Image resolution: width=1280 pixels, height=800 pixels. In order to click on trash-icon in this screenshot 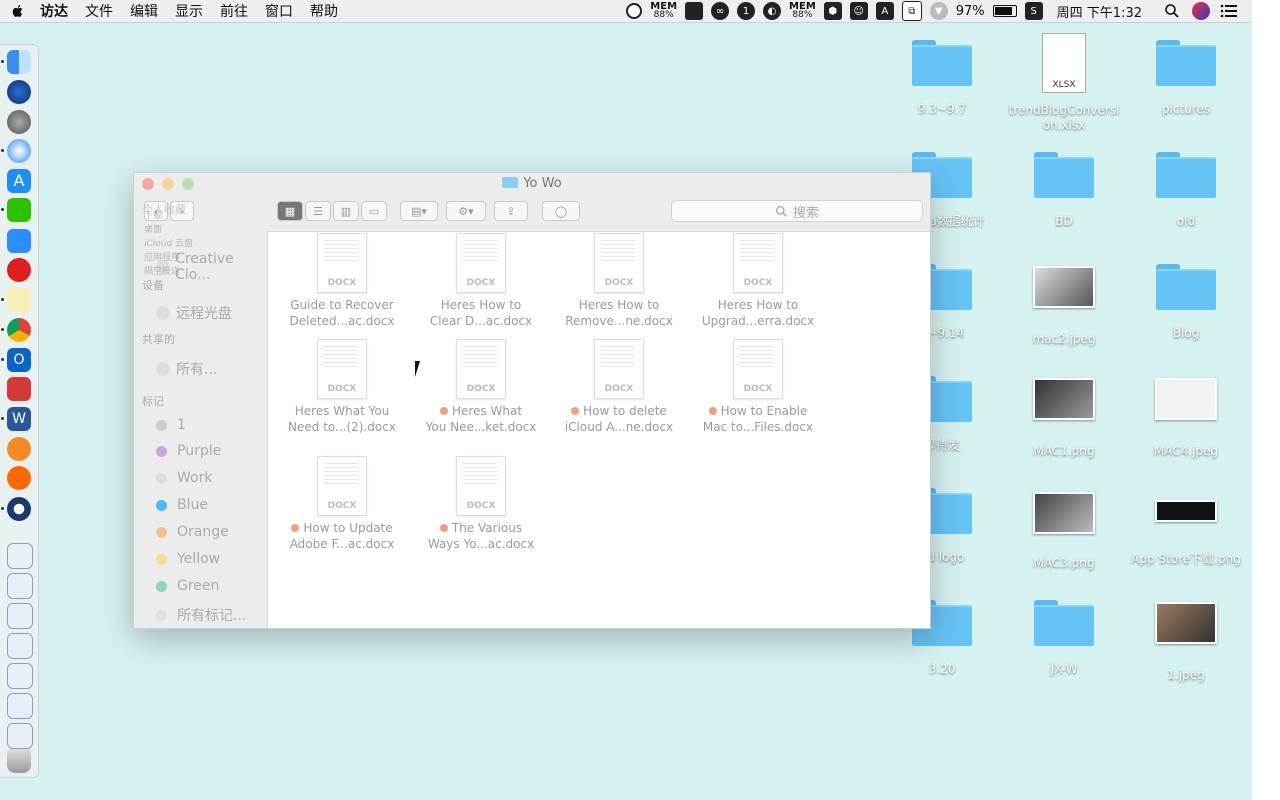, I will do `click(19, 761)`.